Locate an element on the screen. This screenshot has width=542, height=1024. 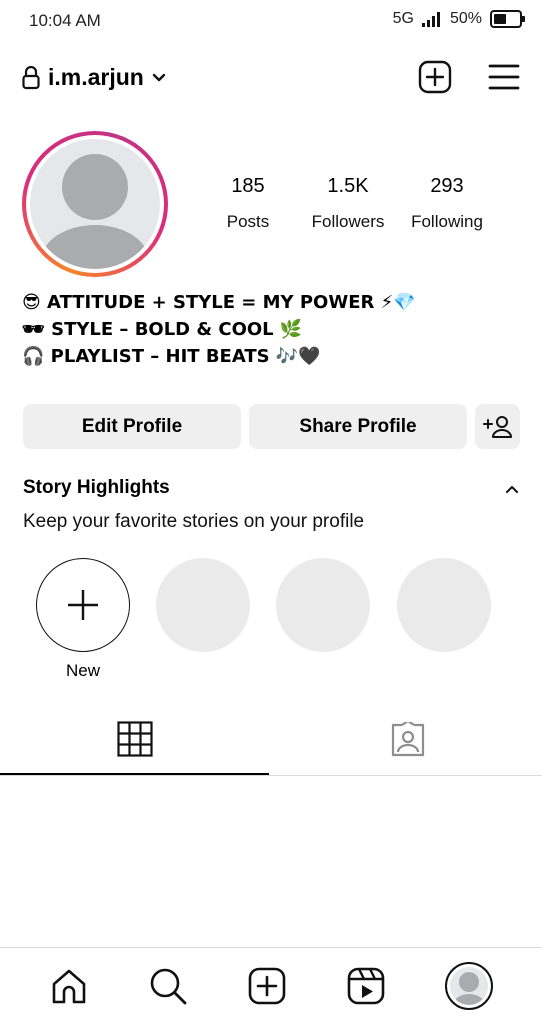
share-profile-button: Share Profile is located at coordinates (358, 426).